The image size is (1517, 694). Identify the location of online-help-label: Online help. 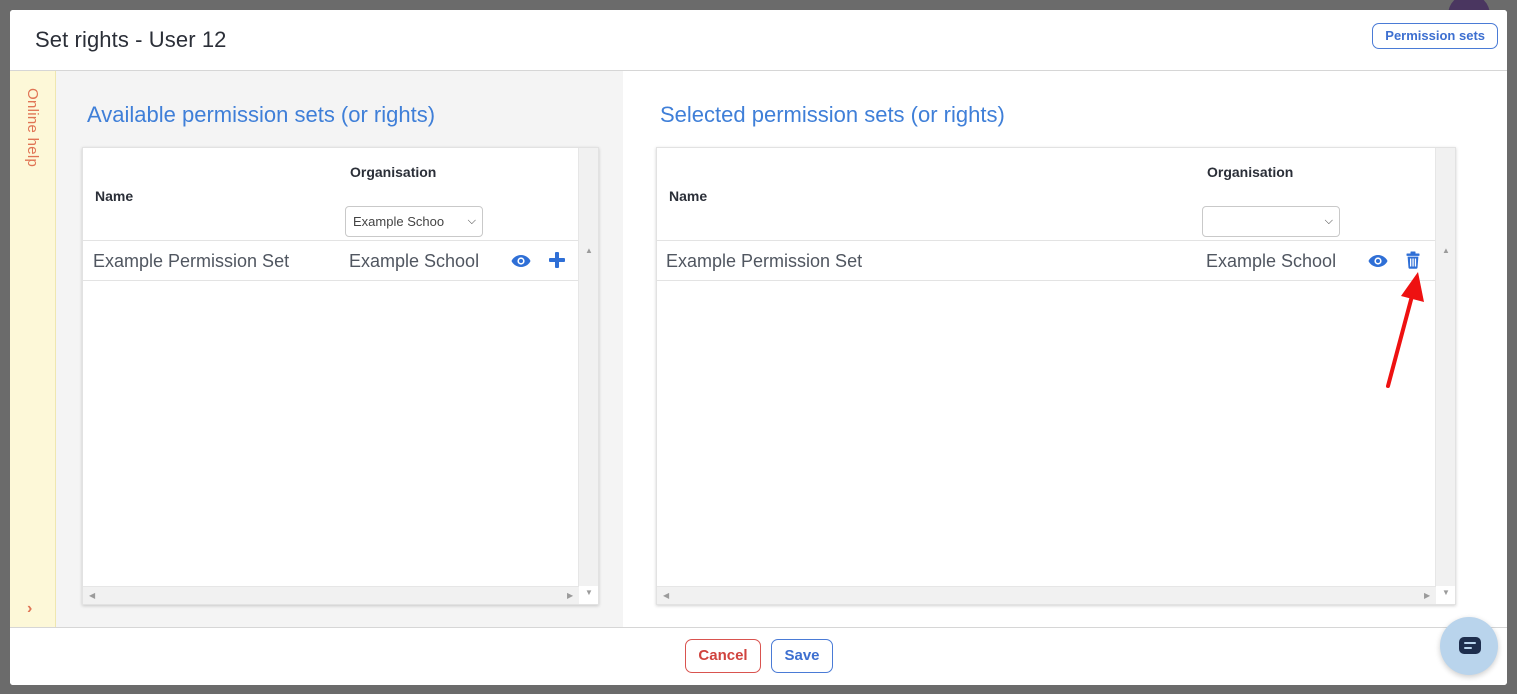
(32, 127).